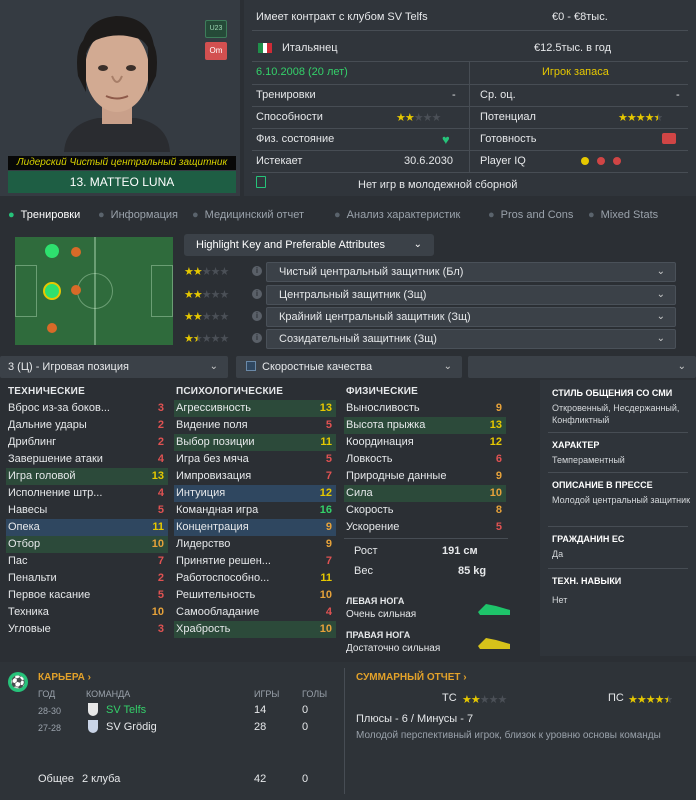 The width and height of the screenshot is (696, 800). I want to click on attribute-row: Угловые 3, so click(87, 629).